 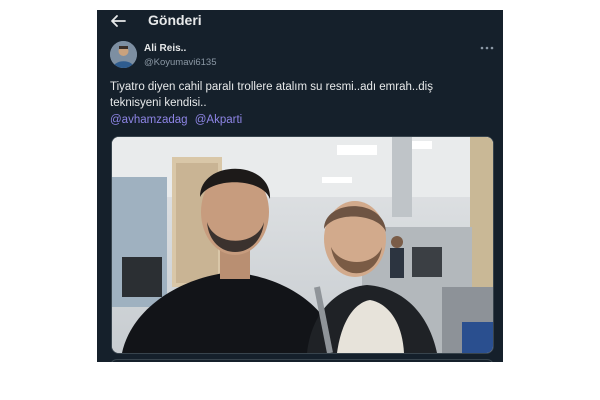 I want to click on mention-link: @Akparti, so click(x=218, y=120).